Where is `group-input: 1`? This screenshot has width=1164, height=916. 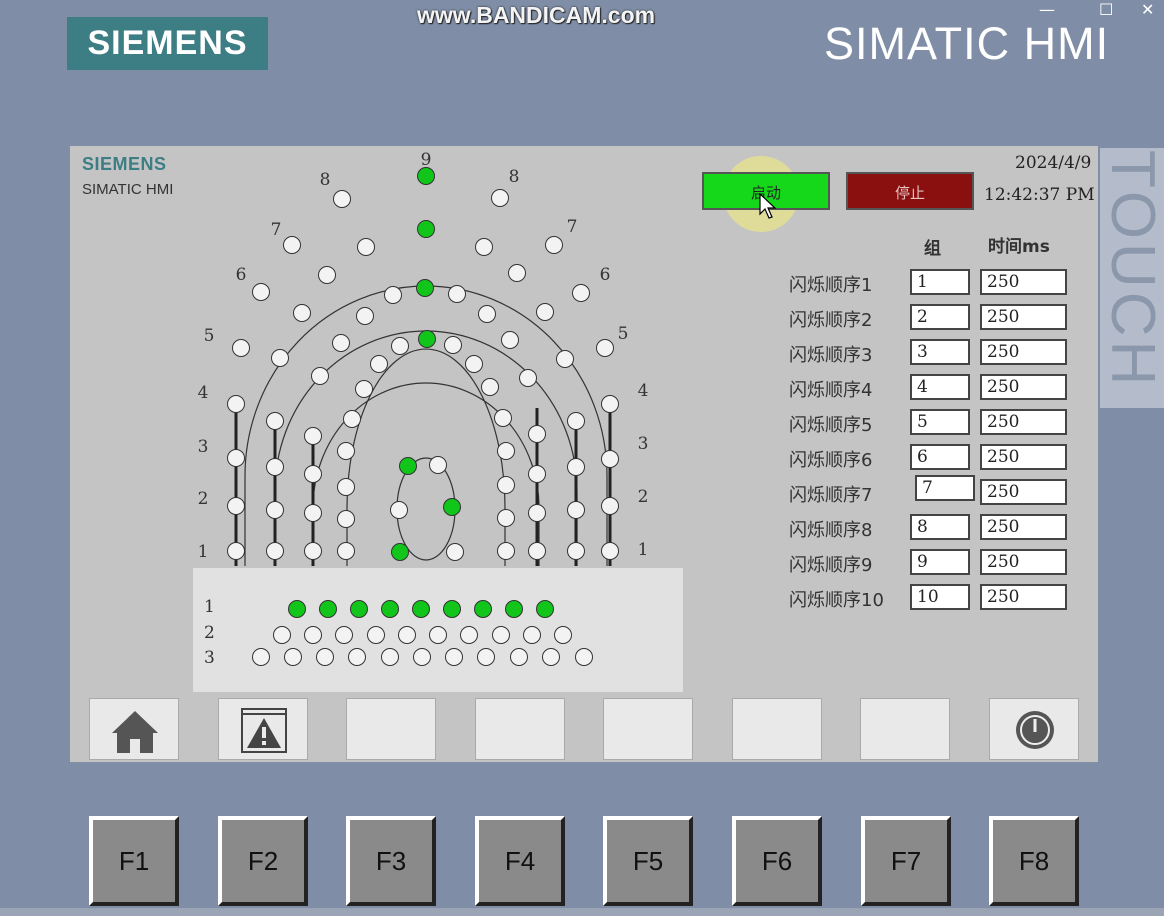
group-input: 1 is located at coordinates (940, 282).